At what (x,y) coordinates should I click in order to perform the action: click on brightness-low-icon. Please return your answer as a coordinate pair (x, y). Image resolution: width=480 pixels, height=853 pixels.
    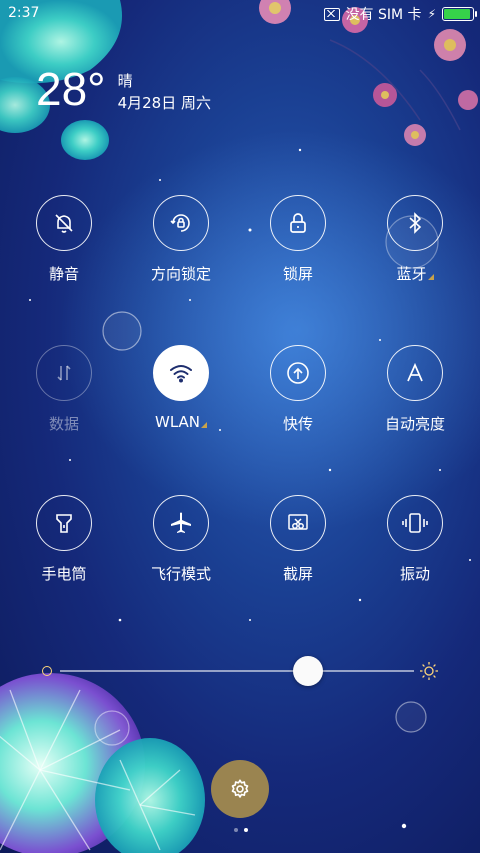
    Looking at the image, I should click on (47, 671).